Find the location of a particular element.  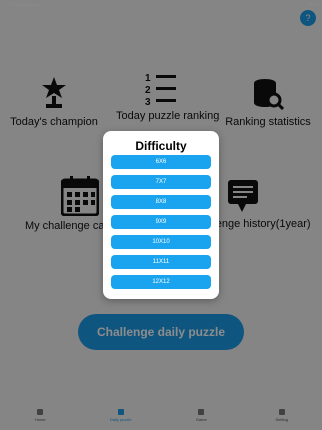

difficulty-option-11x11: 11X11 is located at coordinates (161, 262).